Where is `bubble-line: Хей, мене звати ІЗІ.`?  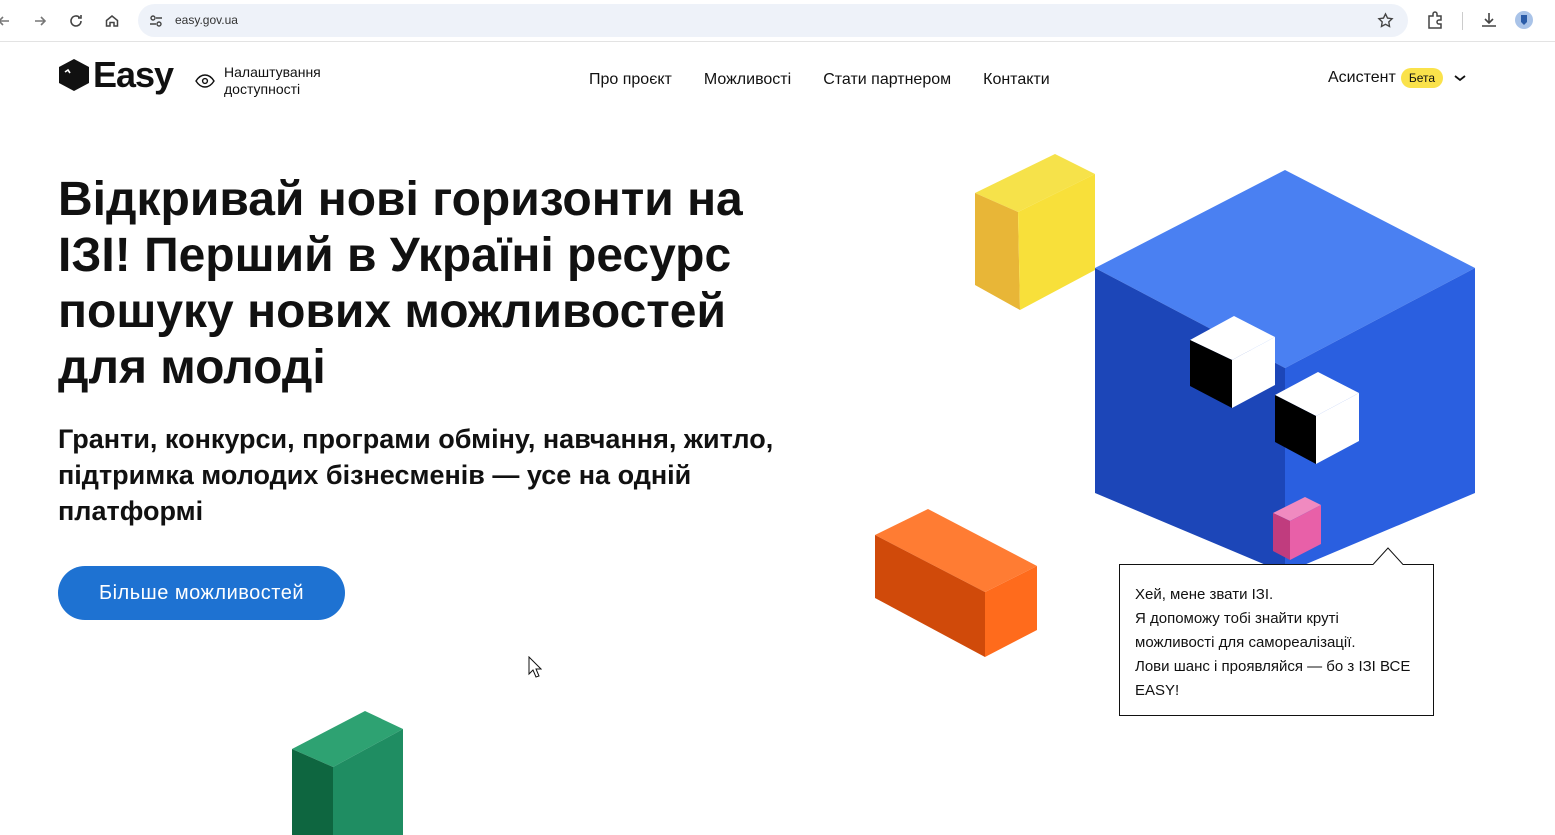
bubble-line: Хей, мене звати ІЗІ. is located at coordinates (1204, 594).